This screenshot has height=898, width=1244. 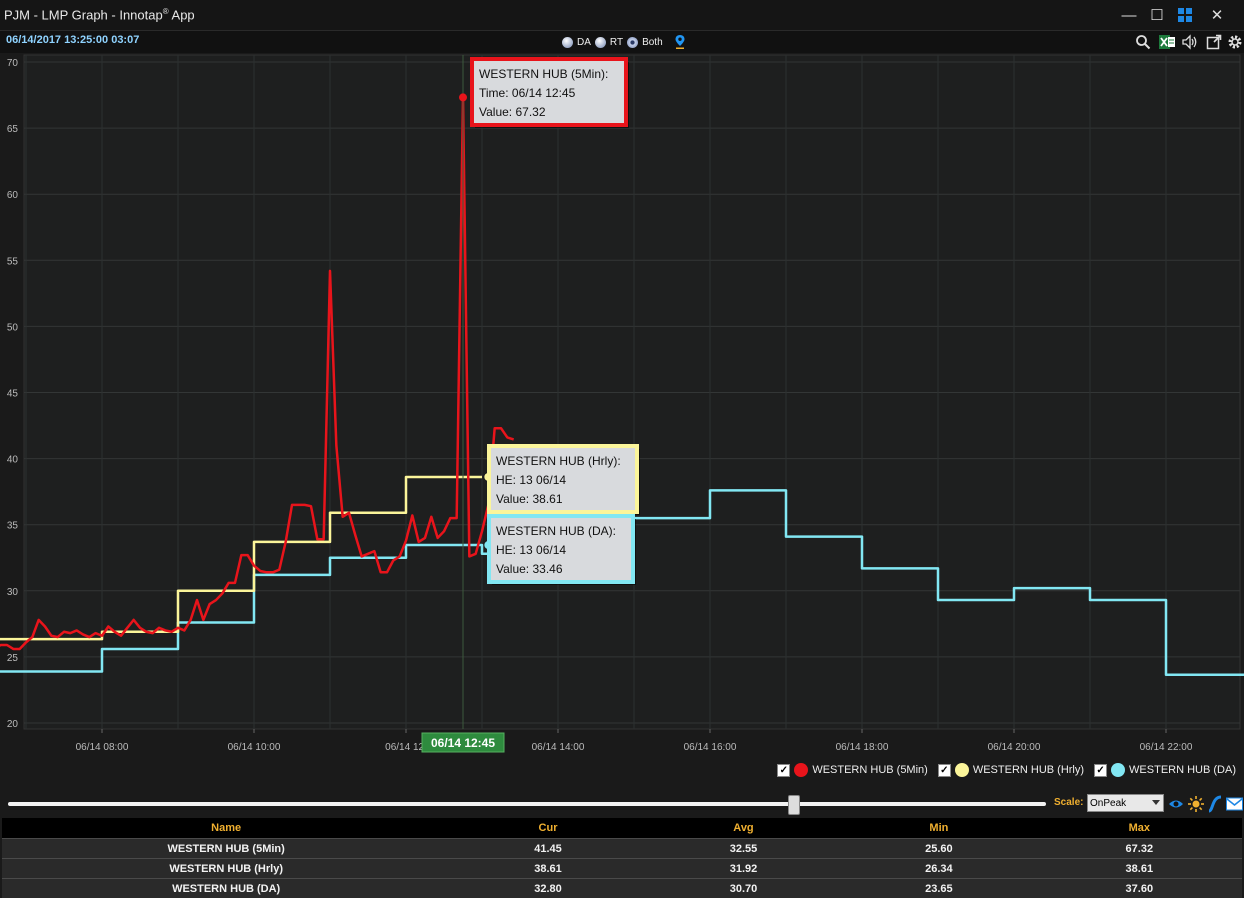 I want to click on col-avg: Avg, so click(x=743, y=828).